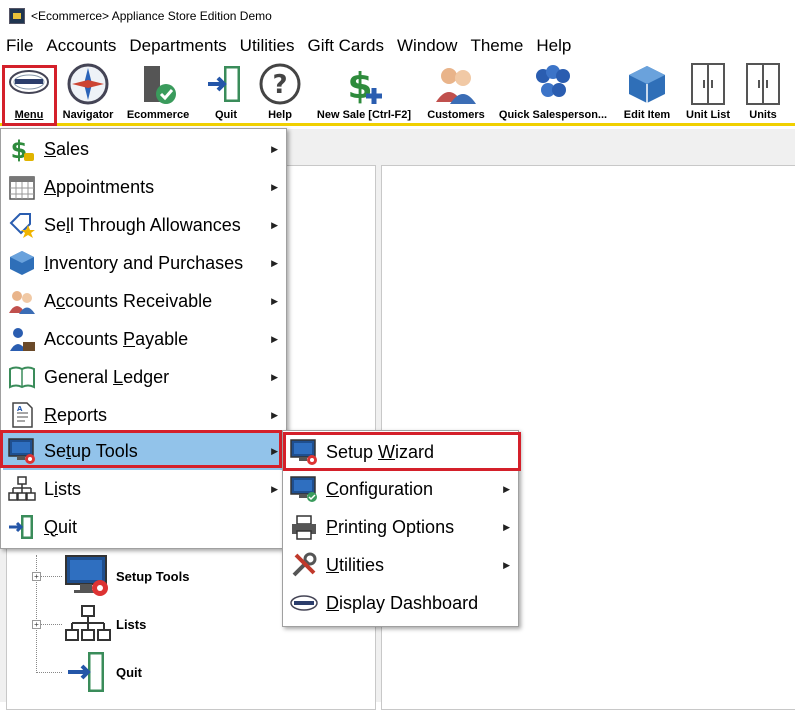 Image resolution: width=795 pixels, height=710 pixels. What do you see at coordinates (22, 225) in the screenshot?
I see `tag-star-icon` at bounding box center [22, 225].